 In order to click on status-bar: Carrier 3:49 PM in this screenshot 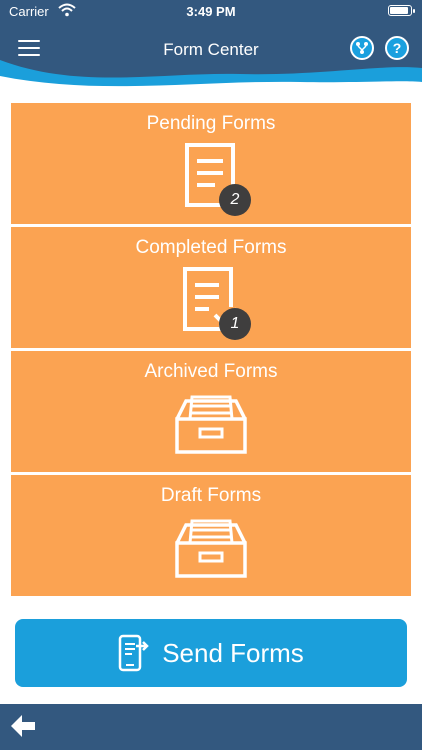, I will do `click(211, 11)`.